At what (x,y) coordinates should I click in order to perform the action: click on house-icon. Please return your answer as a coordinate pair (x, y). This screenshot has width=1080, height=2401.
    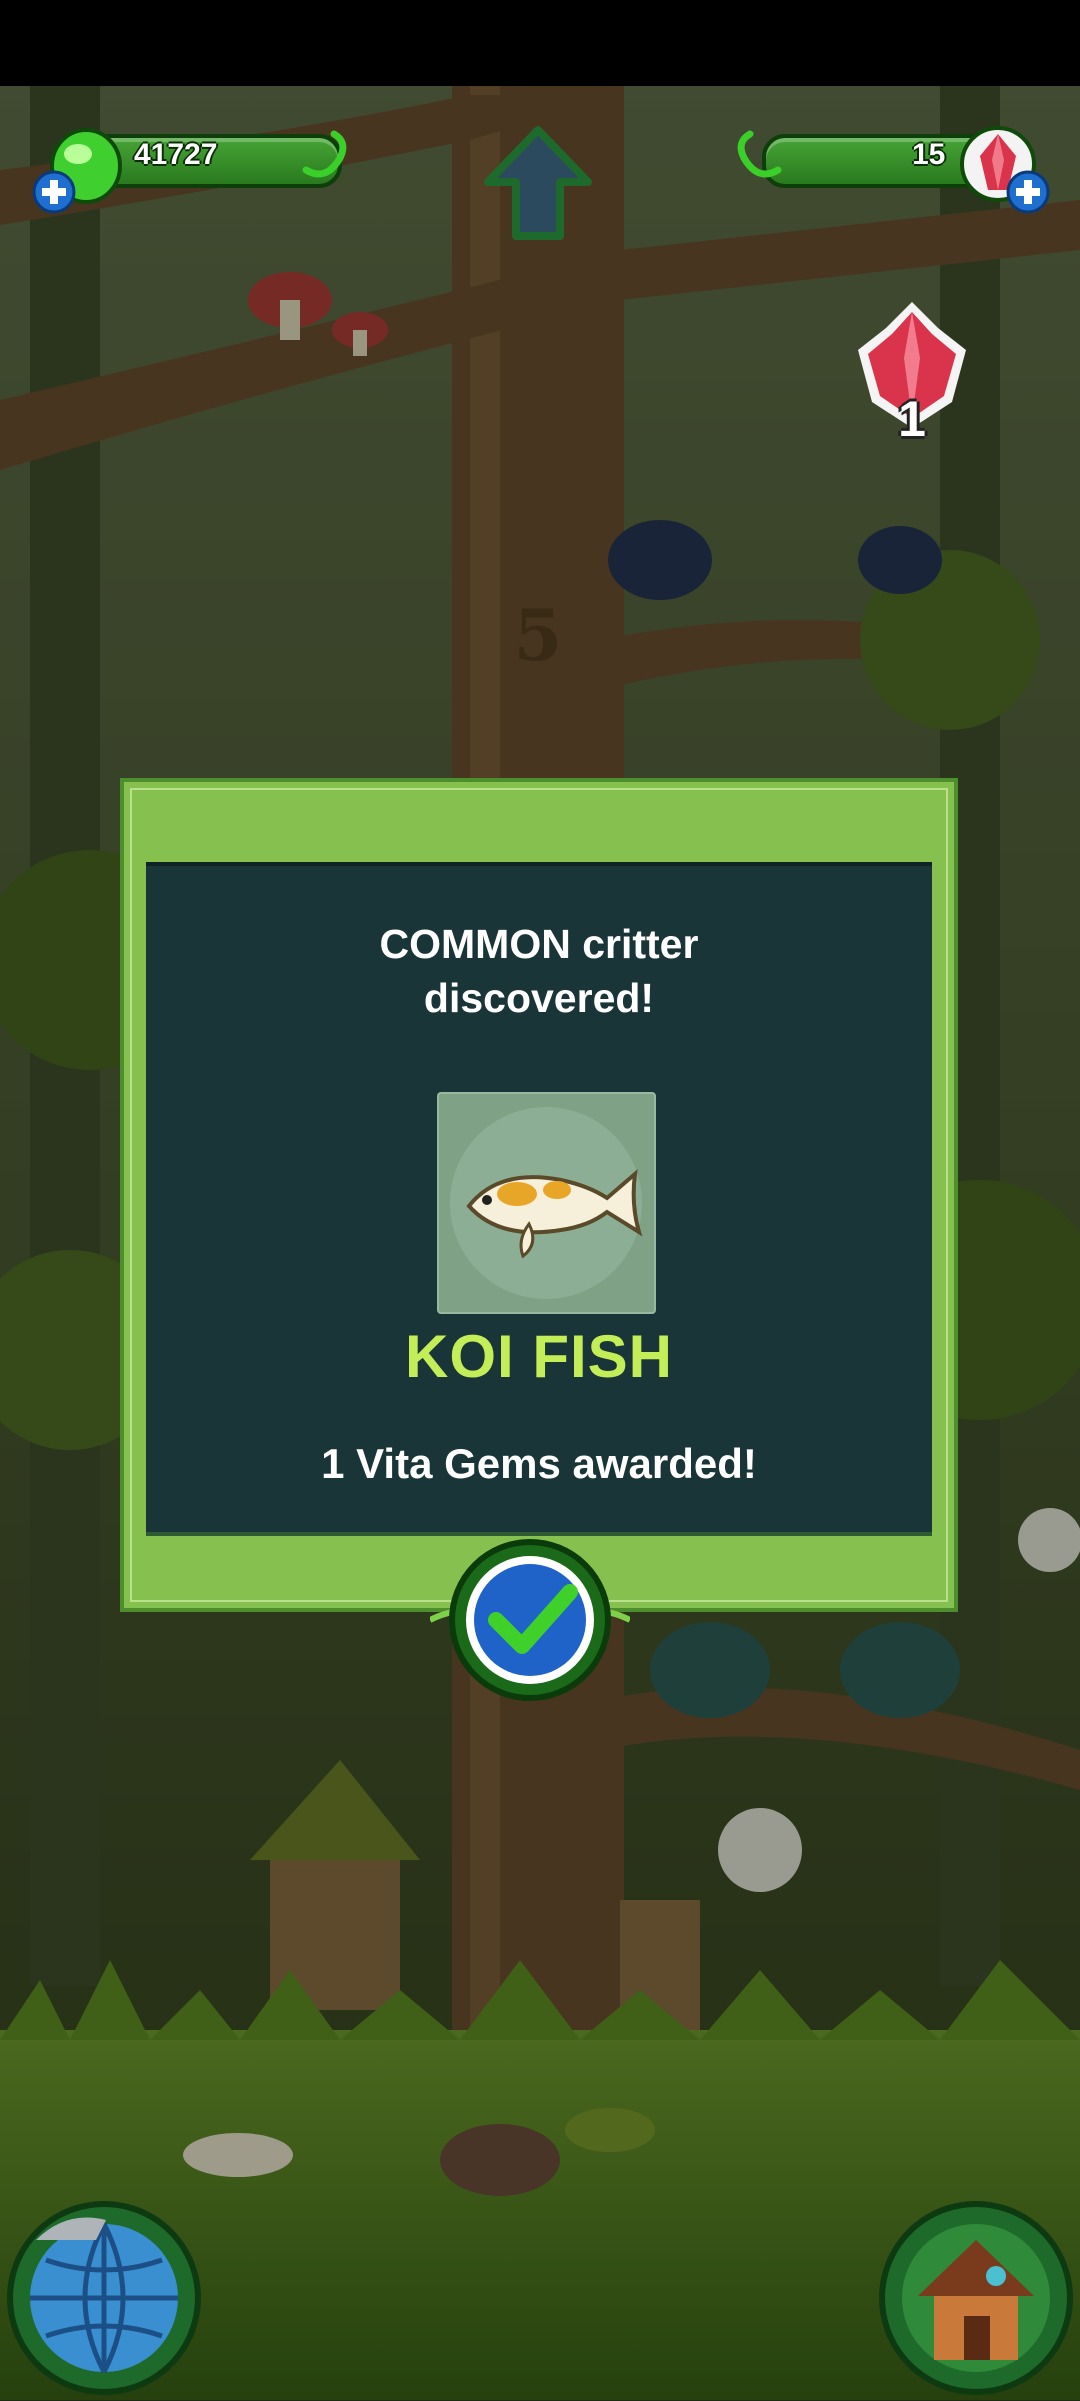
    Looking at the image, I should click on (976, 2298).